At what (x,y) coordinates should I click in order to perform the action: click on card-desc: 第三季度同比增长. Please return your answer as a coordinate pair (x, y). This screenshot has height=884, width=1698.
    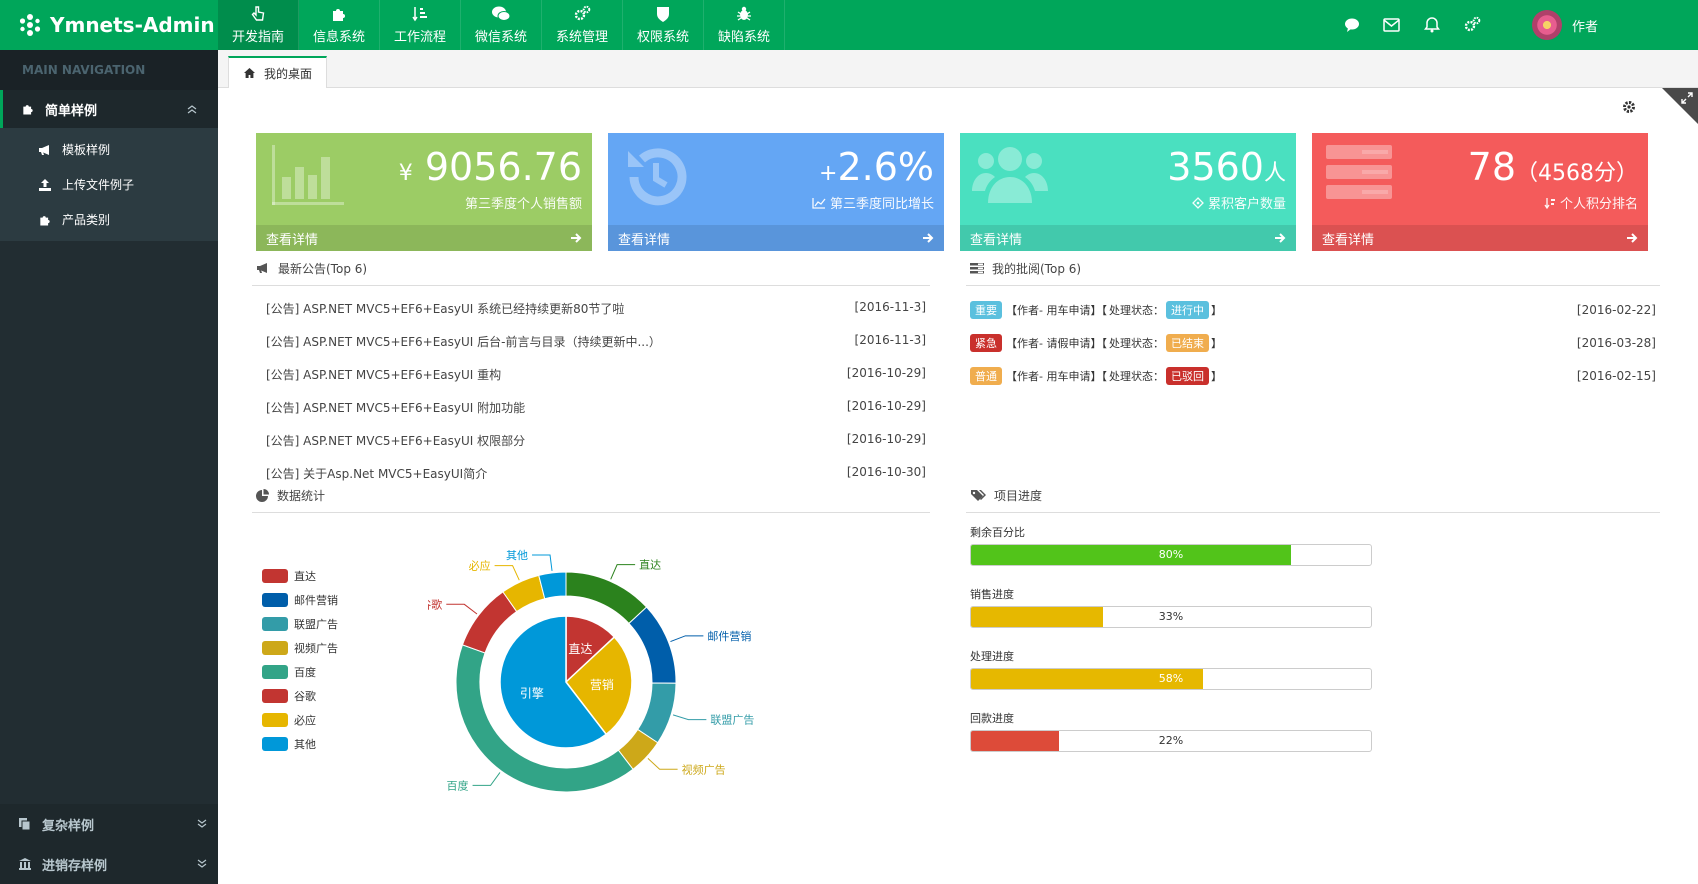
    Looking at the image, I should click on (873, 202).